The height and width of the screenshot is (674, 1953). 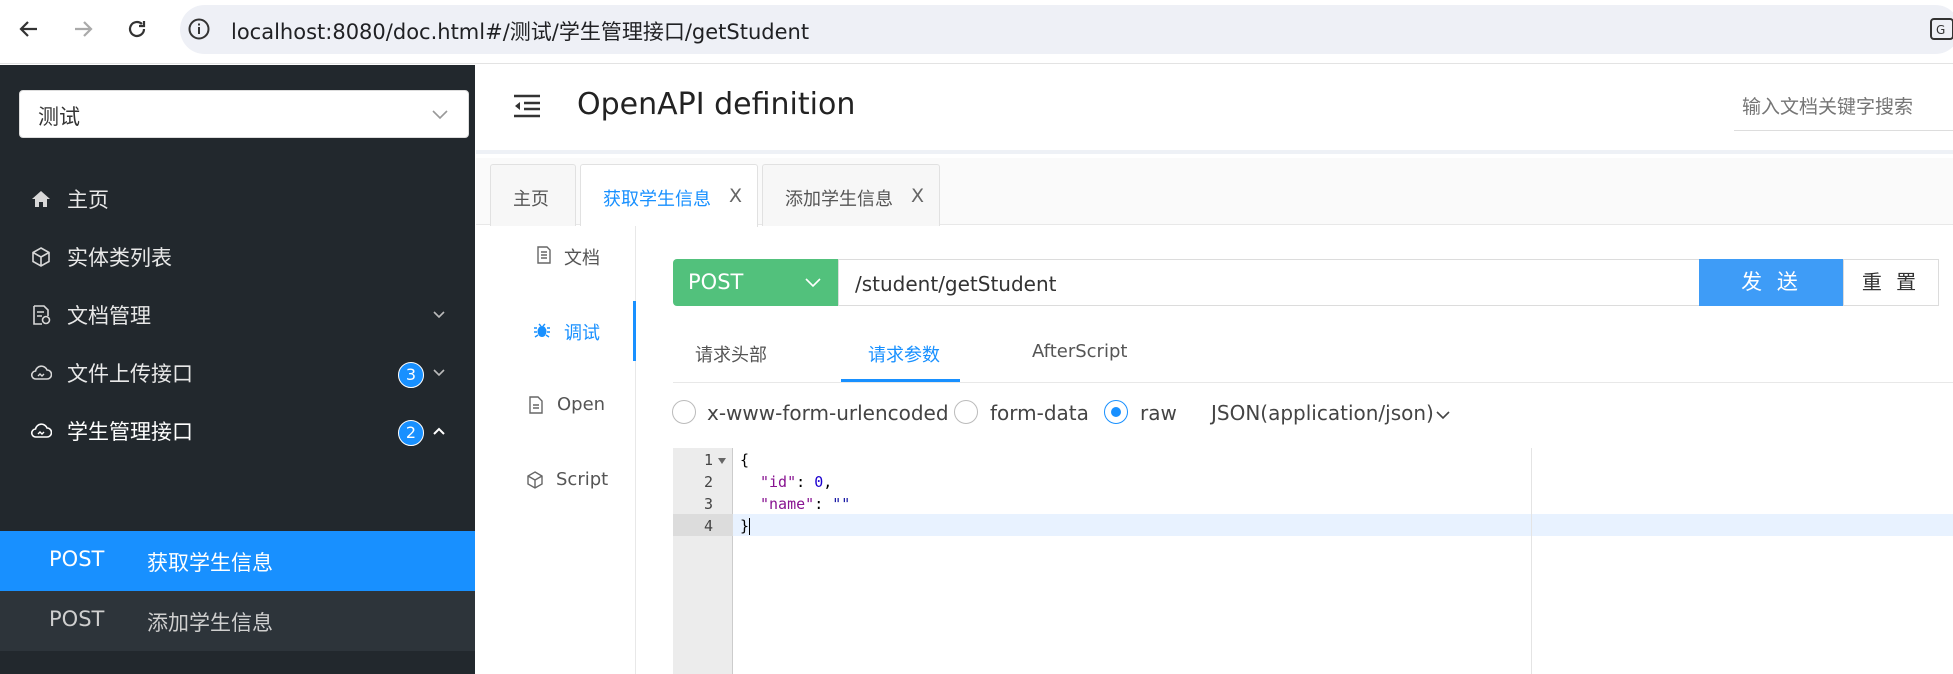 I want to click on subnav-script: Script, so click(x=556, y=481).